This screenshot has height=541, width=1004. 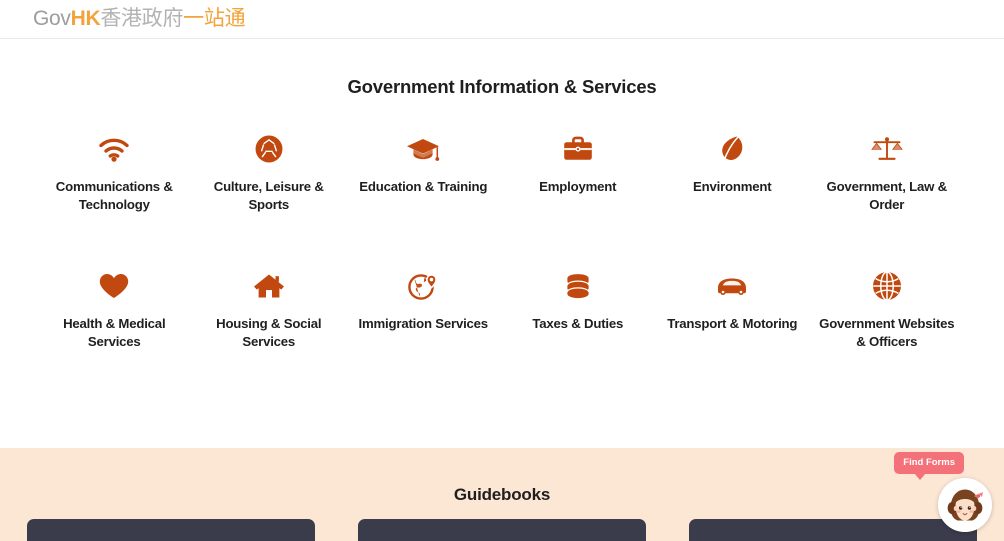 I want to click on guidebooks-title: Guidebooks, so click(x=502, y=494).